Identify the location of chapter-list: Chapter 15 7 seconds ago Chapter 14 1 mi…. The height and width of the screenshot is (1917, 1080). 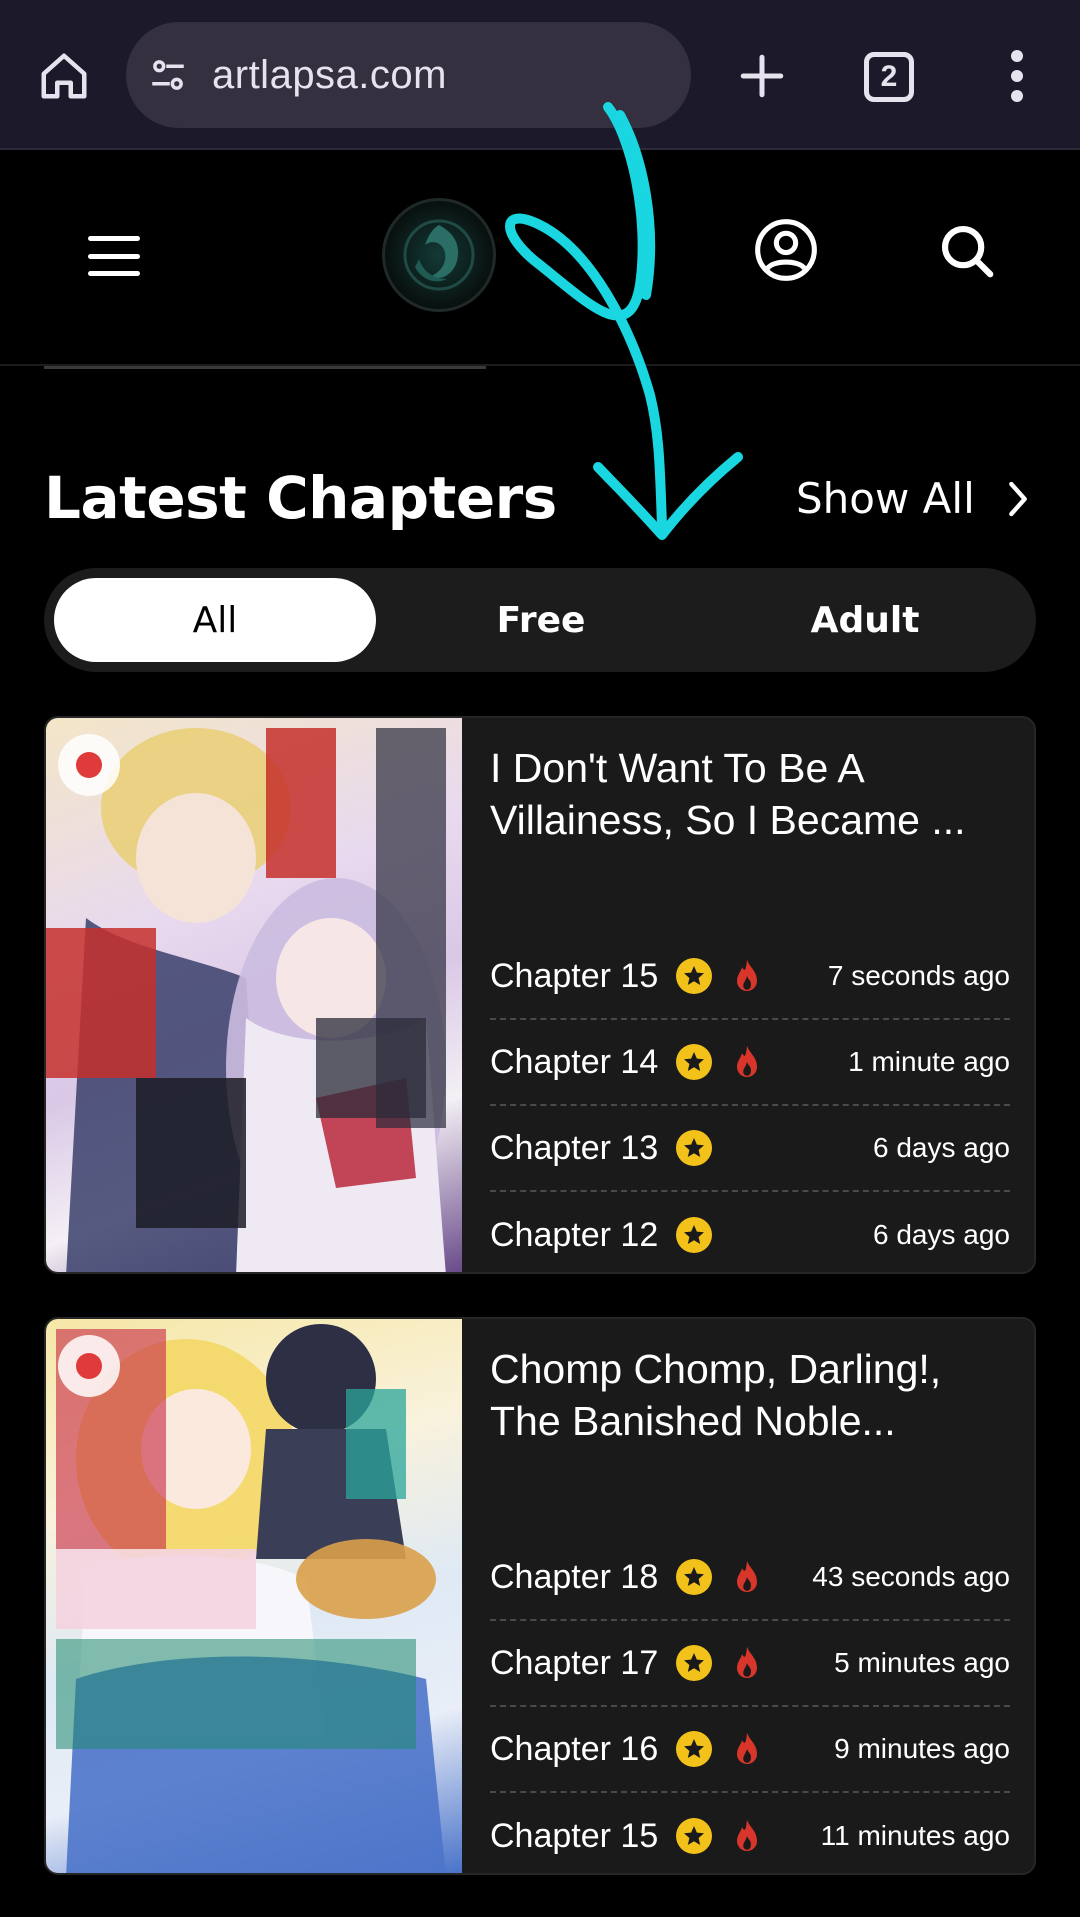
(750, 1103).